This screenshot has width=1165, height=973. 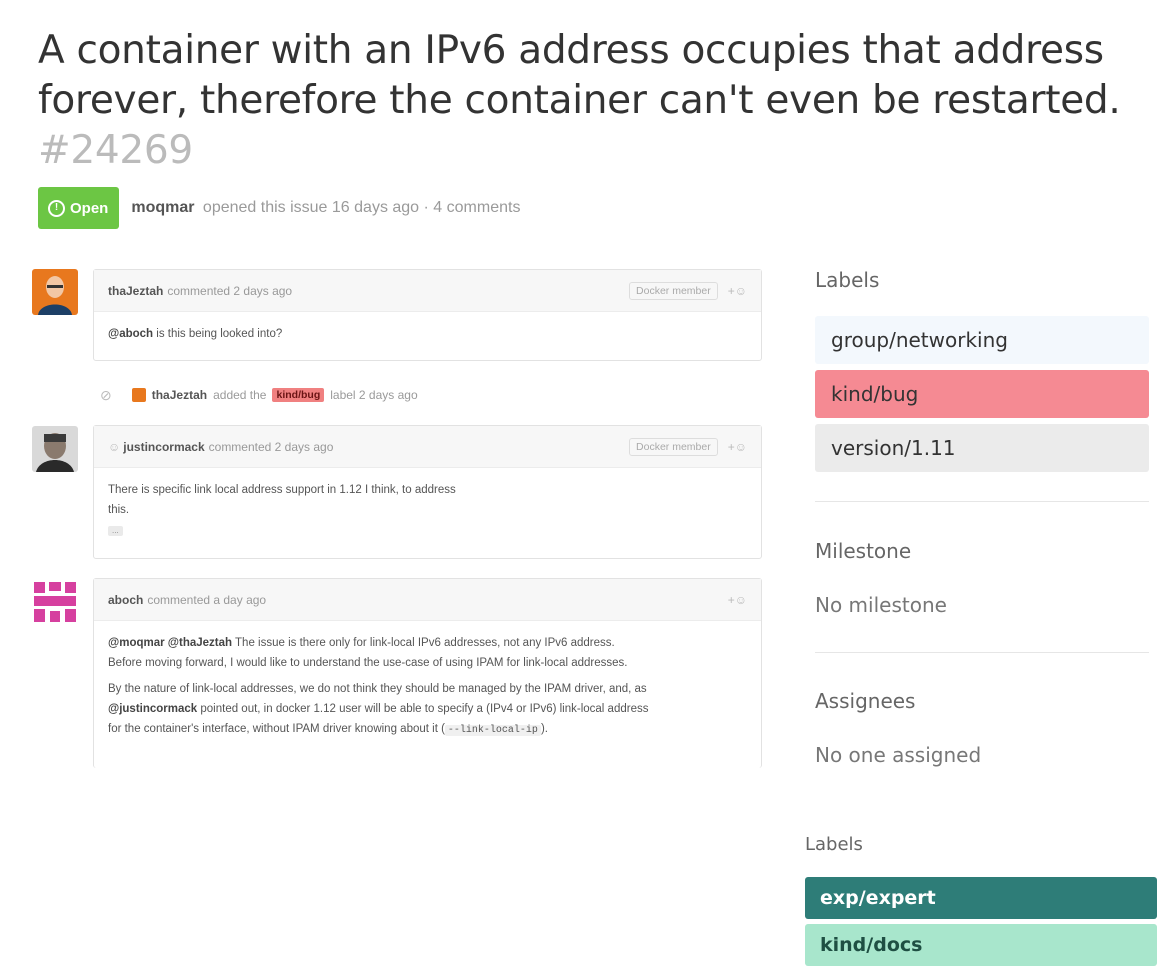 What do you see at coordinates (865, 701) in the screenshot?
I see `sidebar-assignees-heading: Assignees` at bounding box center [865, 701].